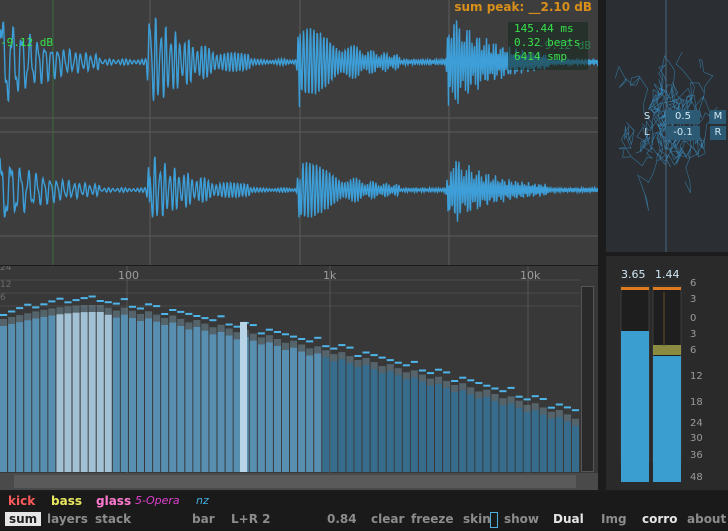 This screenshot has height=531, width=728. I want to click on bar-button: bar, so click(203, 519).